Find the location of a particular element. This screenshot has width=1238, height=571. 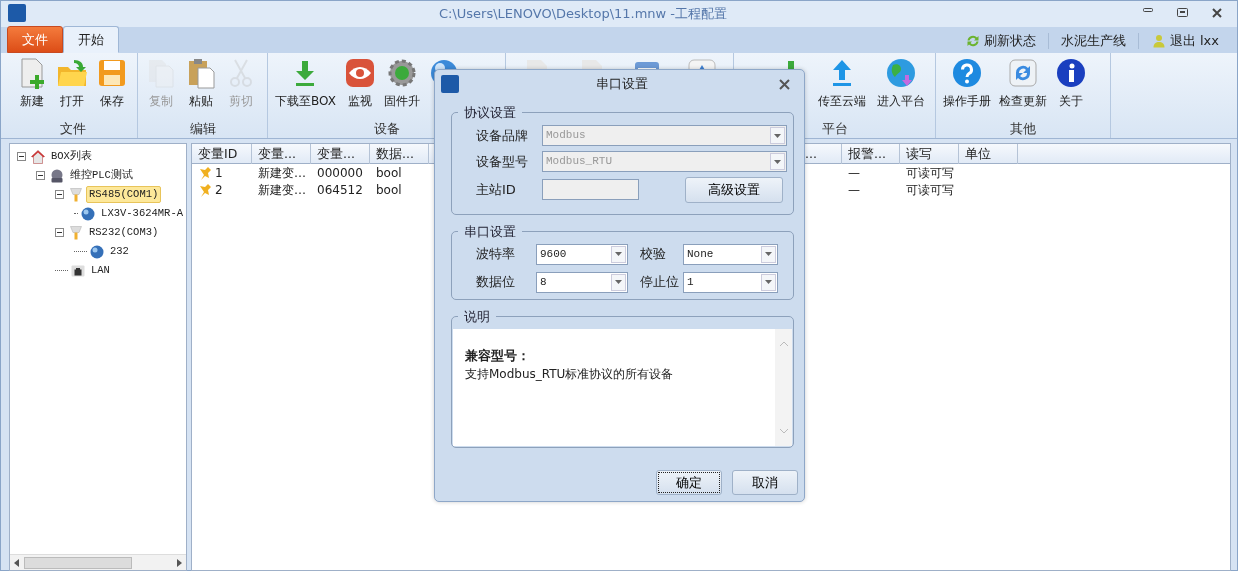

ribbon-button: 检查更新 is located at coordinates (1023, 83).